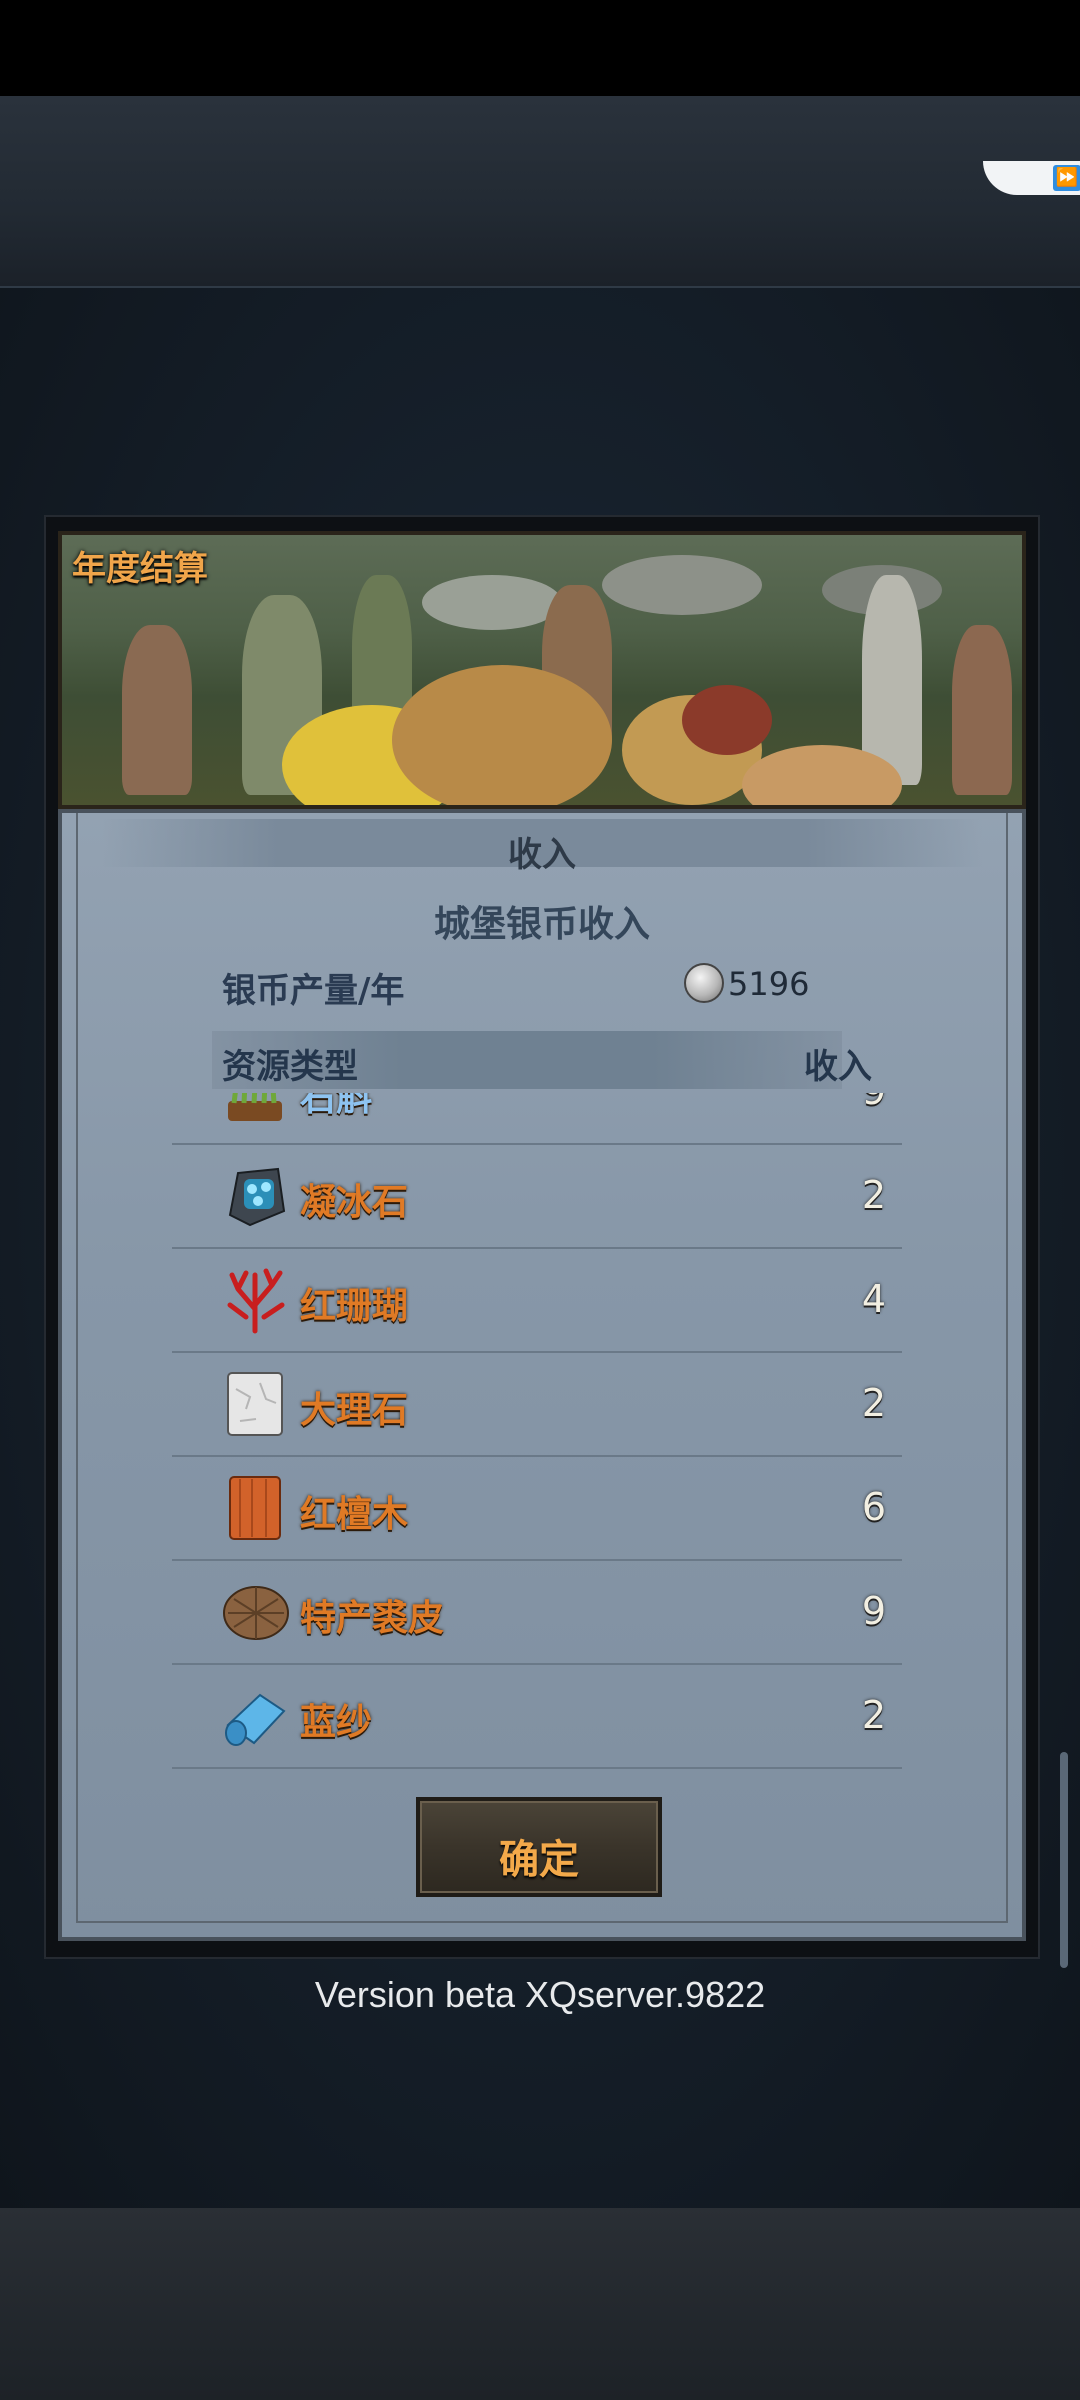 This screenshot has width=1080, height=2400. What do you see at coordinates (539, 1860) in the screenshot?
I see `confirm-button-label: 确定` at bounding box center [539, 1860].